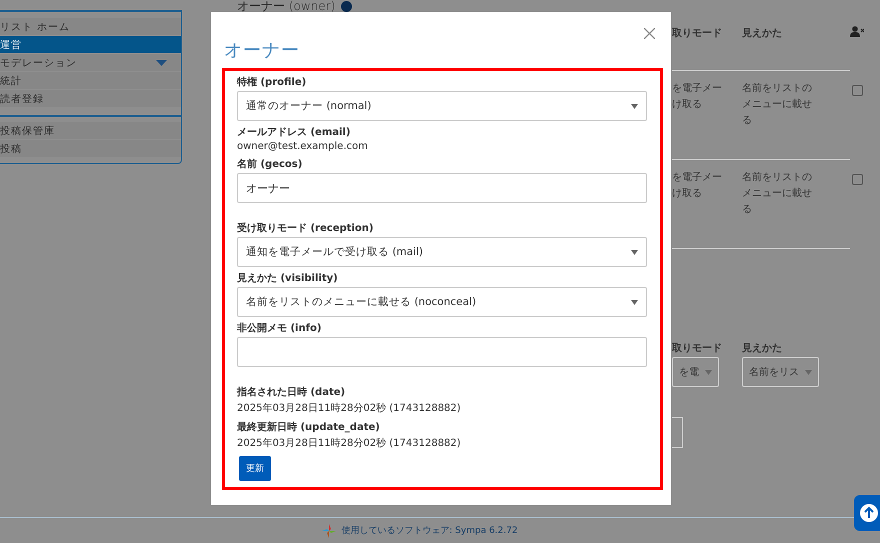  Describe the element at coordinates (780, 372) in the screenshot. I see `select-field: 名前をリス` at that location.